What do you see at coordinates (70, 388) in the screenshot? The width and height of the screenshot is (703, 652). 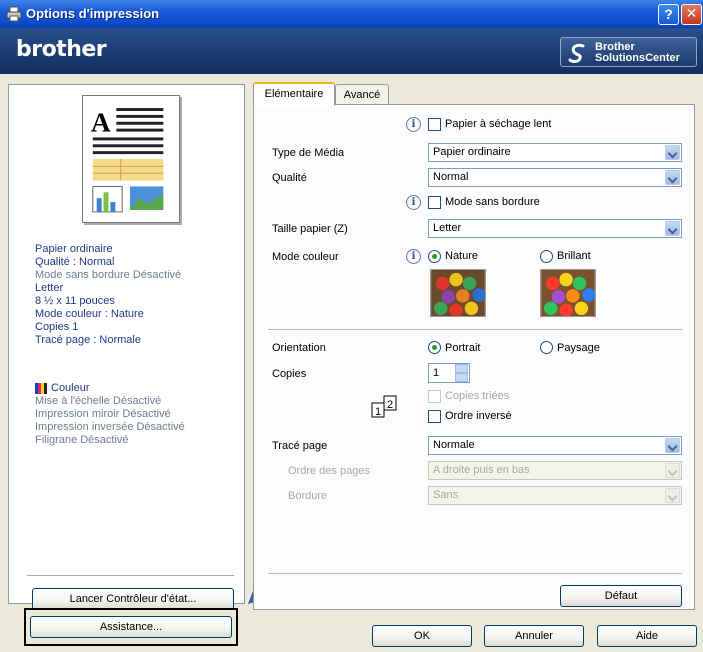 I see `summary-color: Couleur` at bounding box center [70, 388].